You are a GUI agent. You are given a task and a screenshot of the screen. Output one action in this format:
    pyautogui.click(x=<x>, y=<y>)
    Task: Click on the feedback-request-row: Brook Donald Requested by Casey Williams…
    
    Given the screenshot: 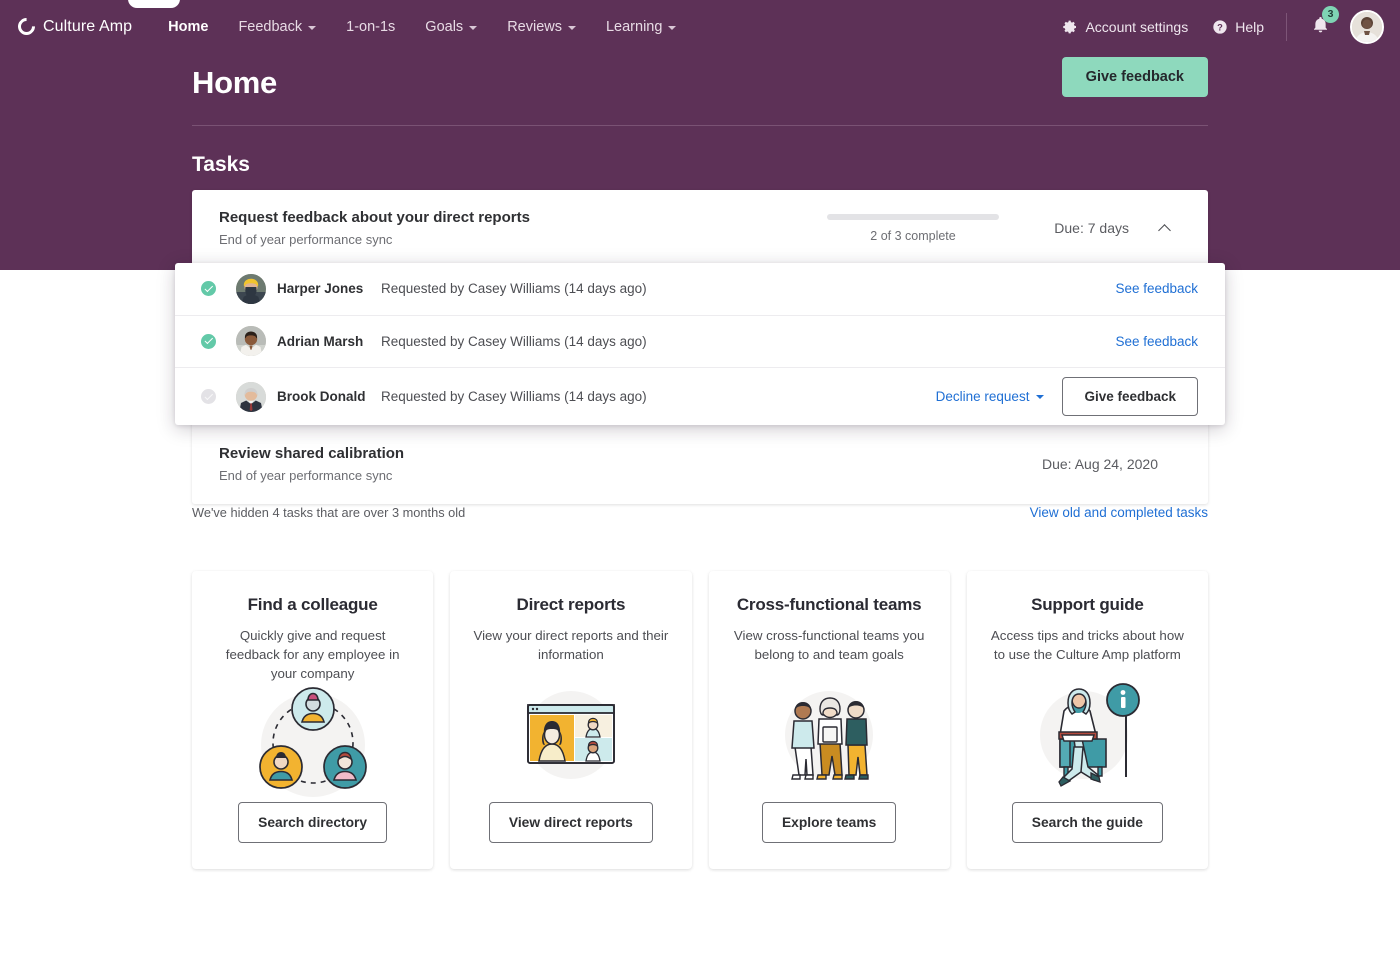 What is the action you would take?
    pyautogui.click(x=700, y=396)
    